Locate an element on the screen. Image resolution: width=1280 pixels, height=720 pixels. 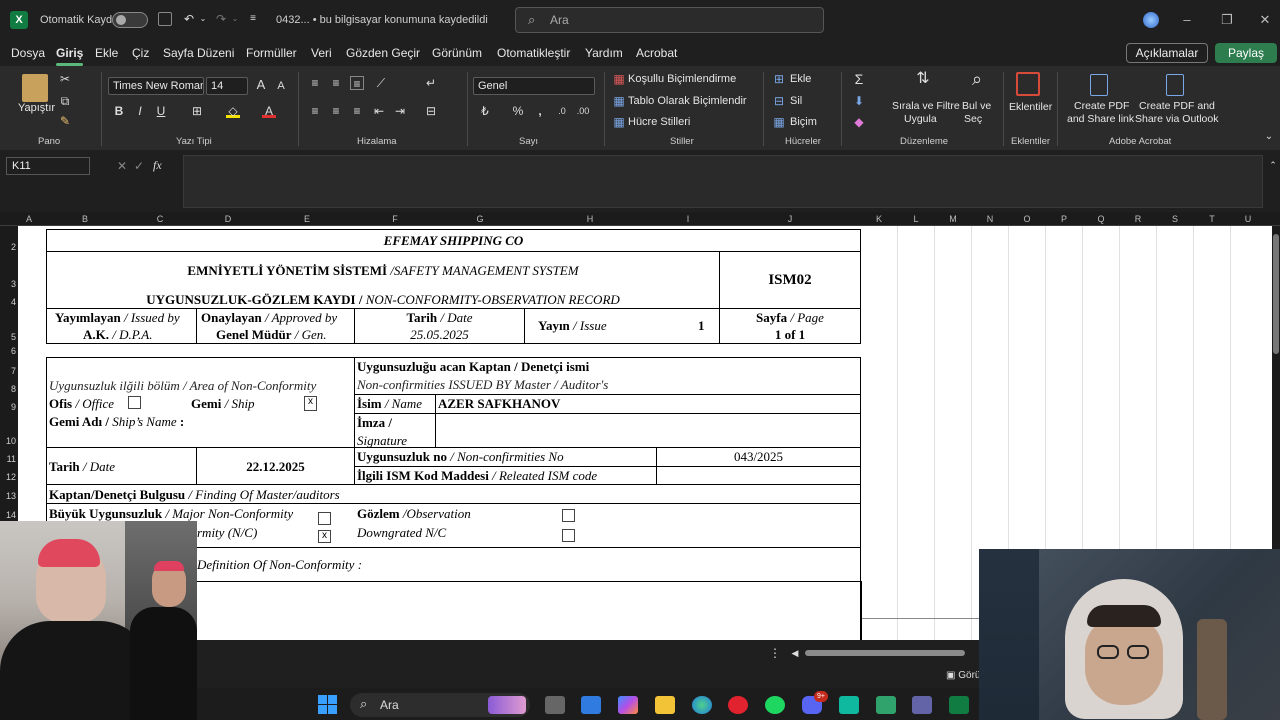
row-header: 6 is located at coordinates (8, 351).